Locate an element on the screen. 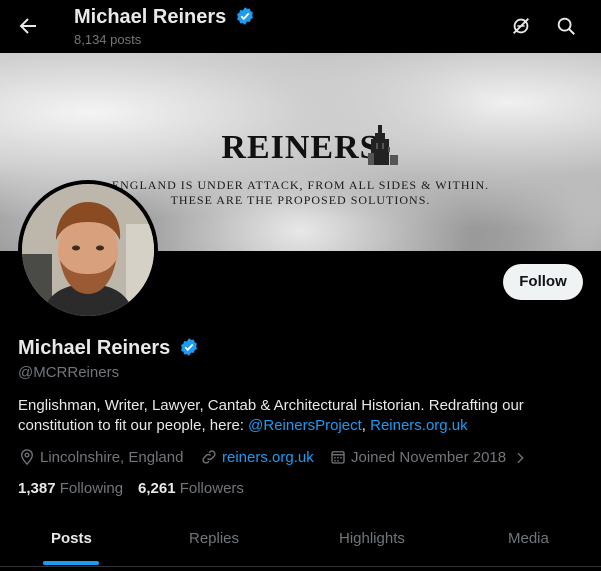 The image size is (601, 571). profile-joined: Joined November 2018 is located at coordinates (430, 457).